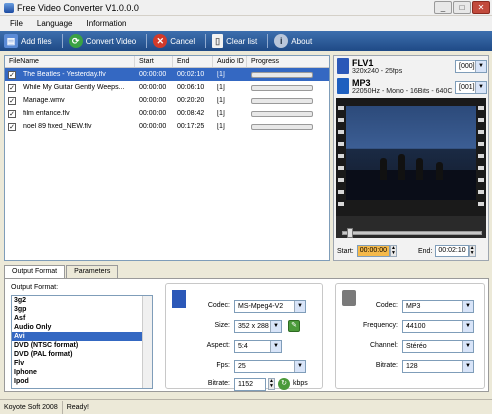 The height and width of the screenshot is (414, 492). What do you see at coordinates (154, 61) in the screenshot?
I see `column-start: Start` at bounding box center [154, 61].